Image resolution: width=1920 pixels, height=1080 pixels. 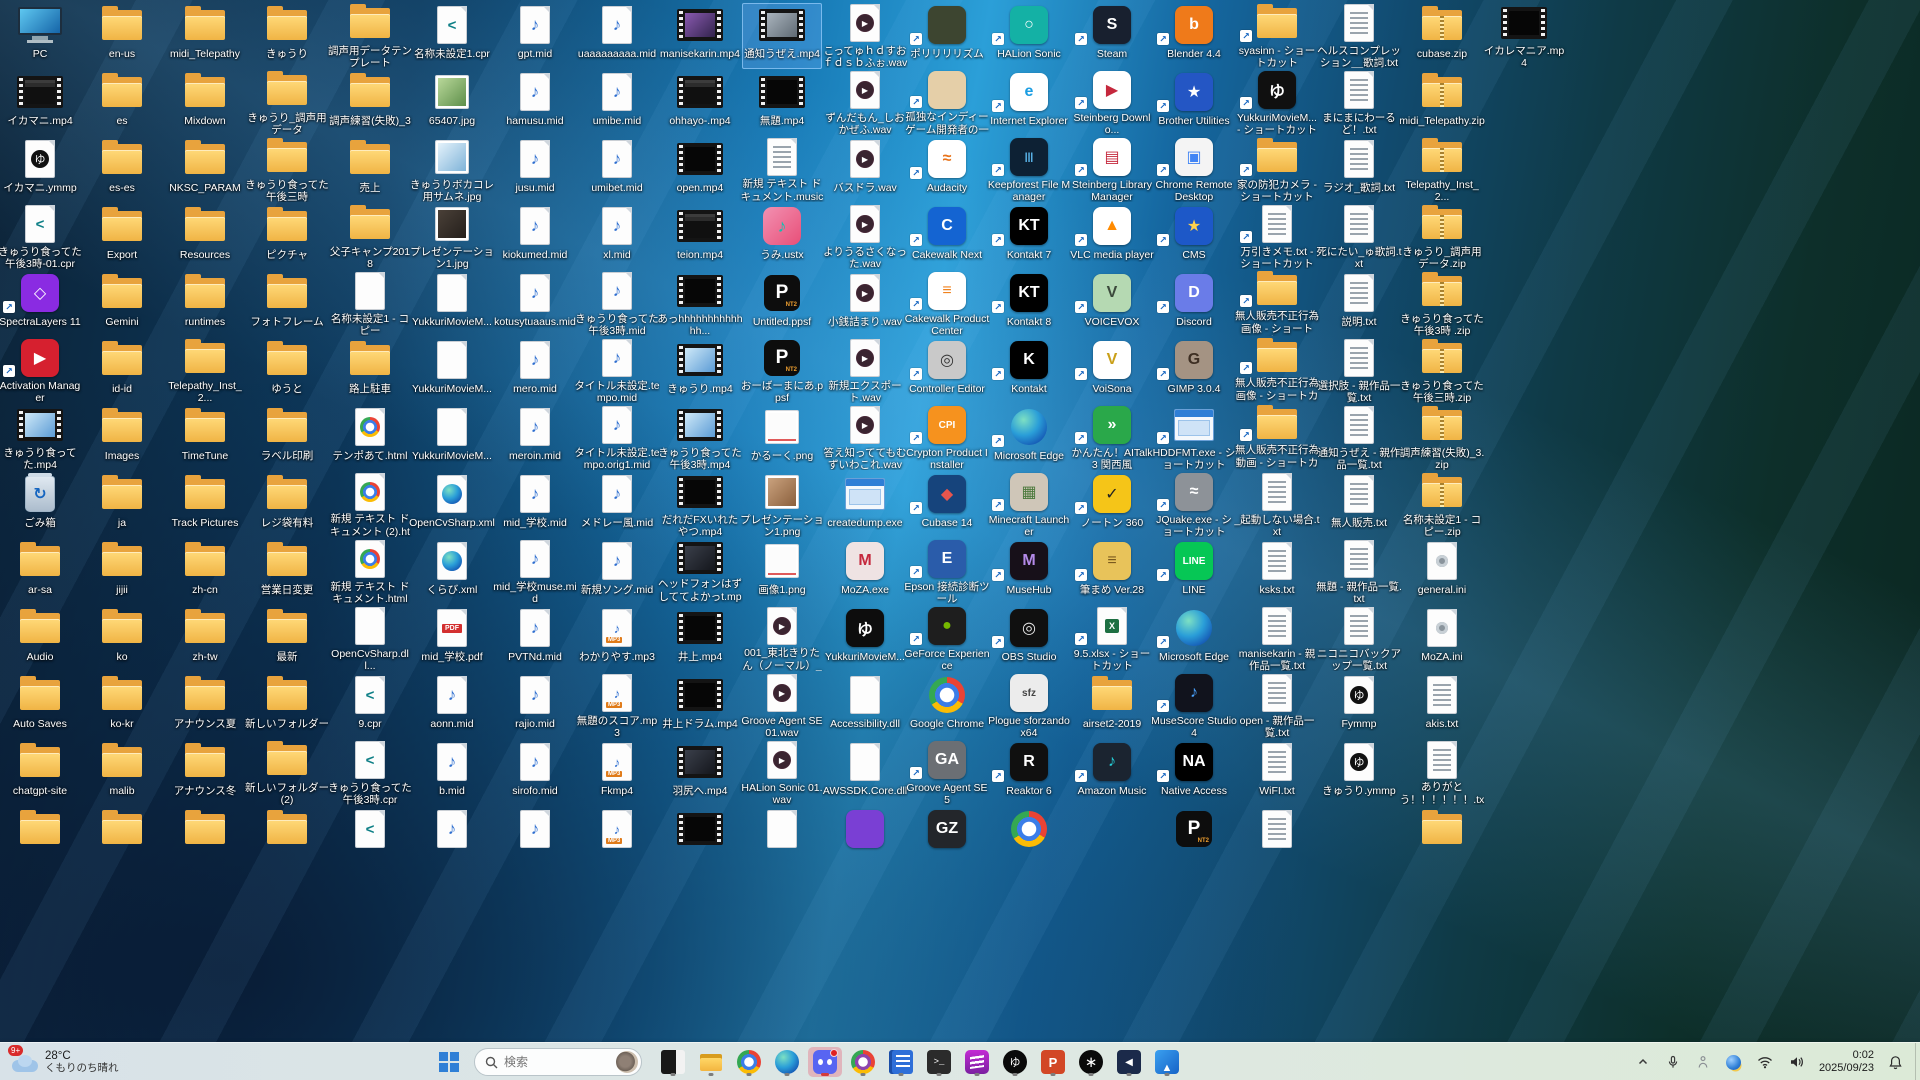 What do you see at coordinates (1359, 36) in the screenshot?
I see `desktop-icon-ヘルスコンプレッション__歌詞.txt: ヘルスコンプレッション__歌詞.txt` at bounding box center [1359, 36].